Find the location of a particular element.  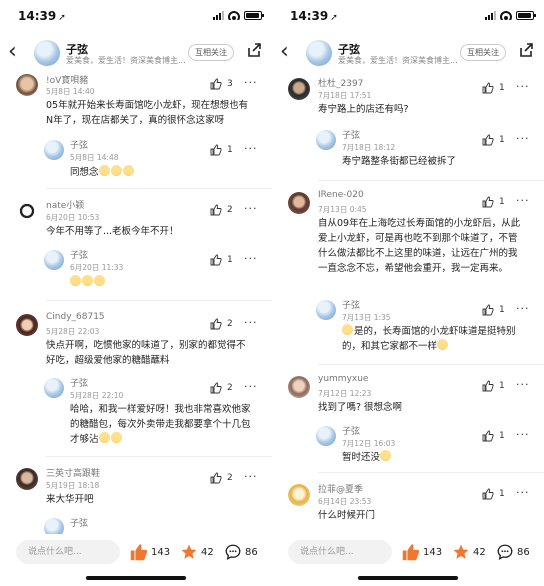

reply-text: 是的，长寿面馆的小龙虾味道是挺特别的，和其它家都不一样 is located at coordinates (429, 338).